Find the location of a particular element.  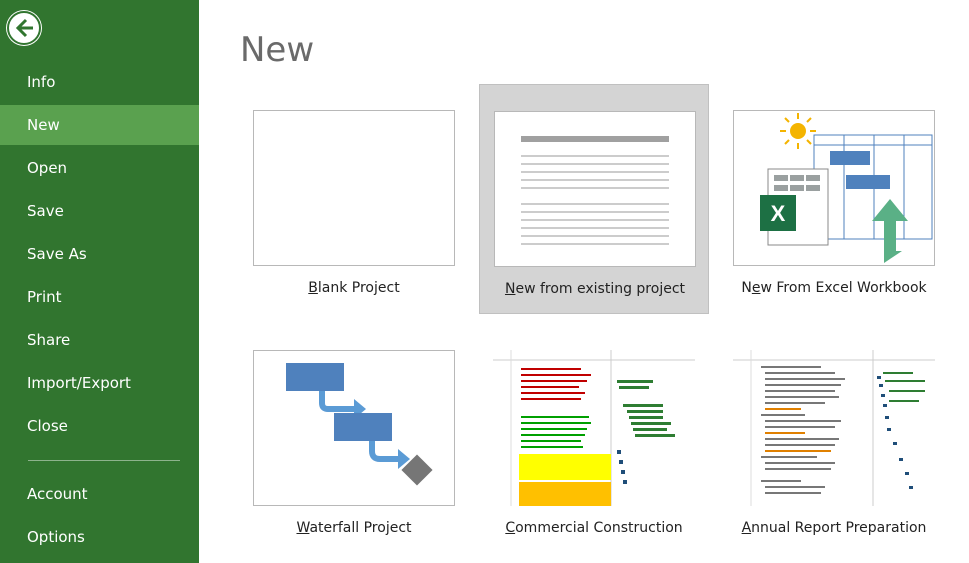

nav-new: New is located at coordinates (99, 125).